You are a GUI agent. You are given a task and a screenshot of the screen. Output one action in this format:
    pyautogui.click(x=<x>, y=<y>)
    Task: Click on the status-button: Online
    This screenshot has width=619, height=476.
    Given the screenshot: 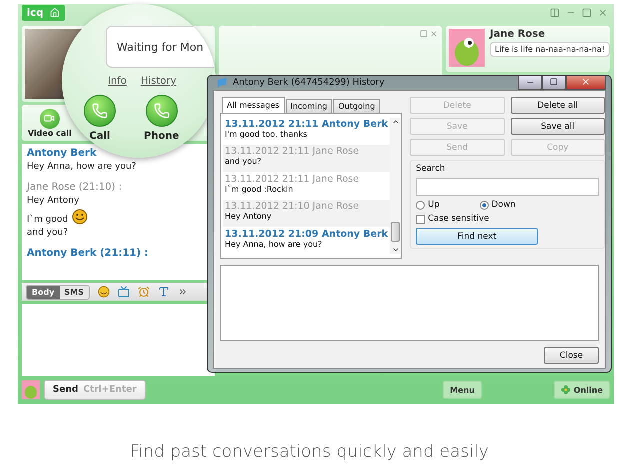 What is the action you would take?
    pyautogui.click(x=582, y=390)
    